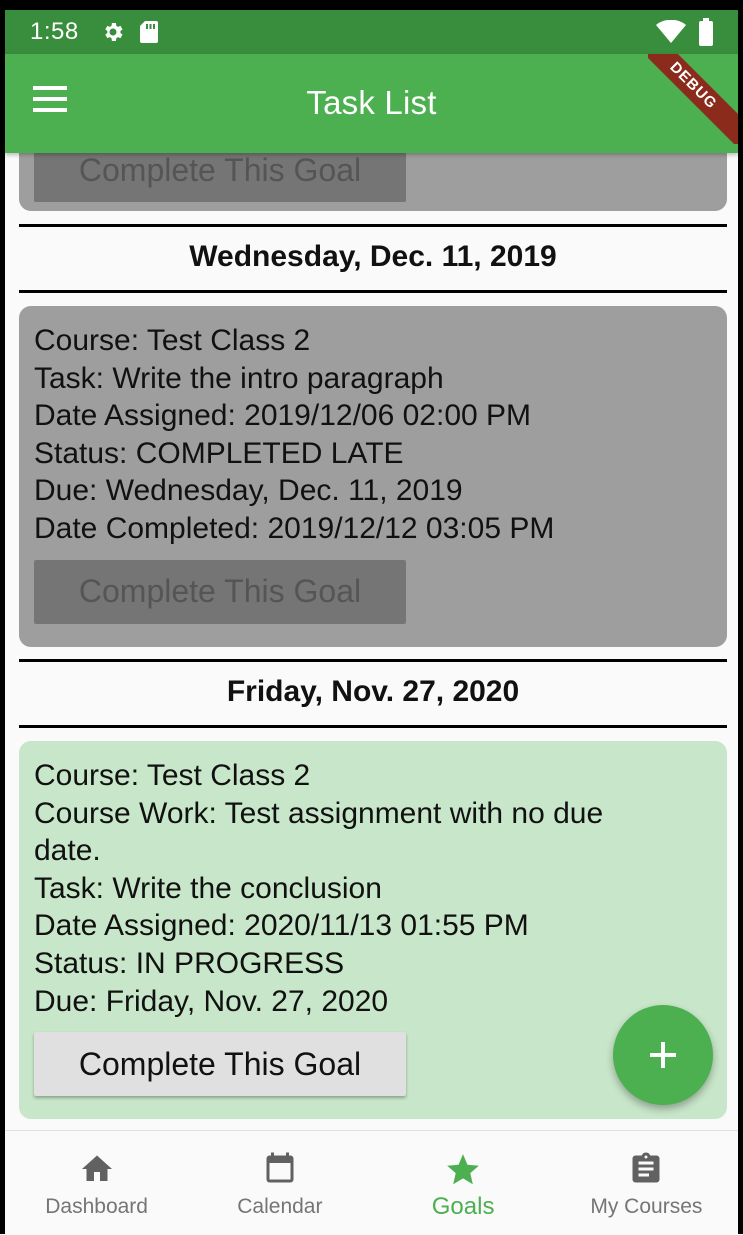 The height and width of the screenshot is (1235, 743). I want to click on bottom-nav: Dashboard Calendar Goals My Courses, so click(371, 1182).